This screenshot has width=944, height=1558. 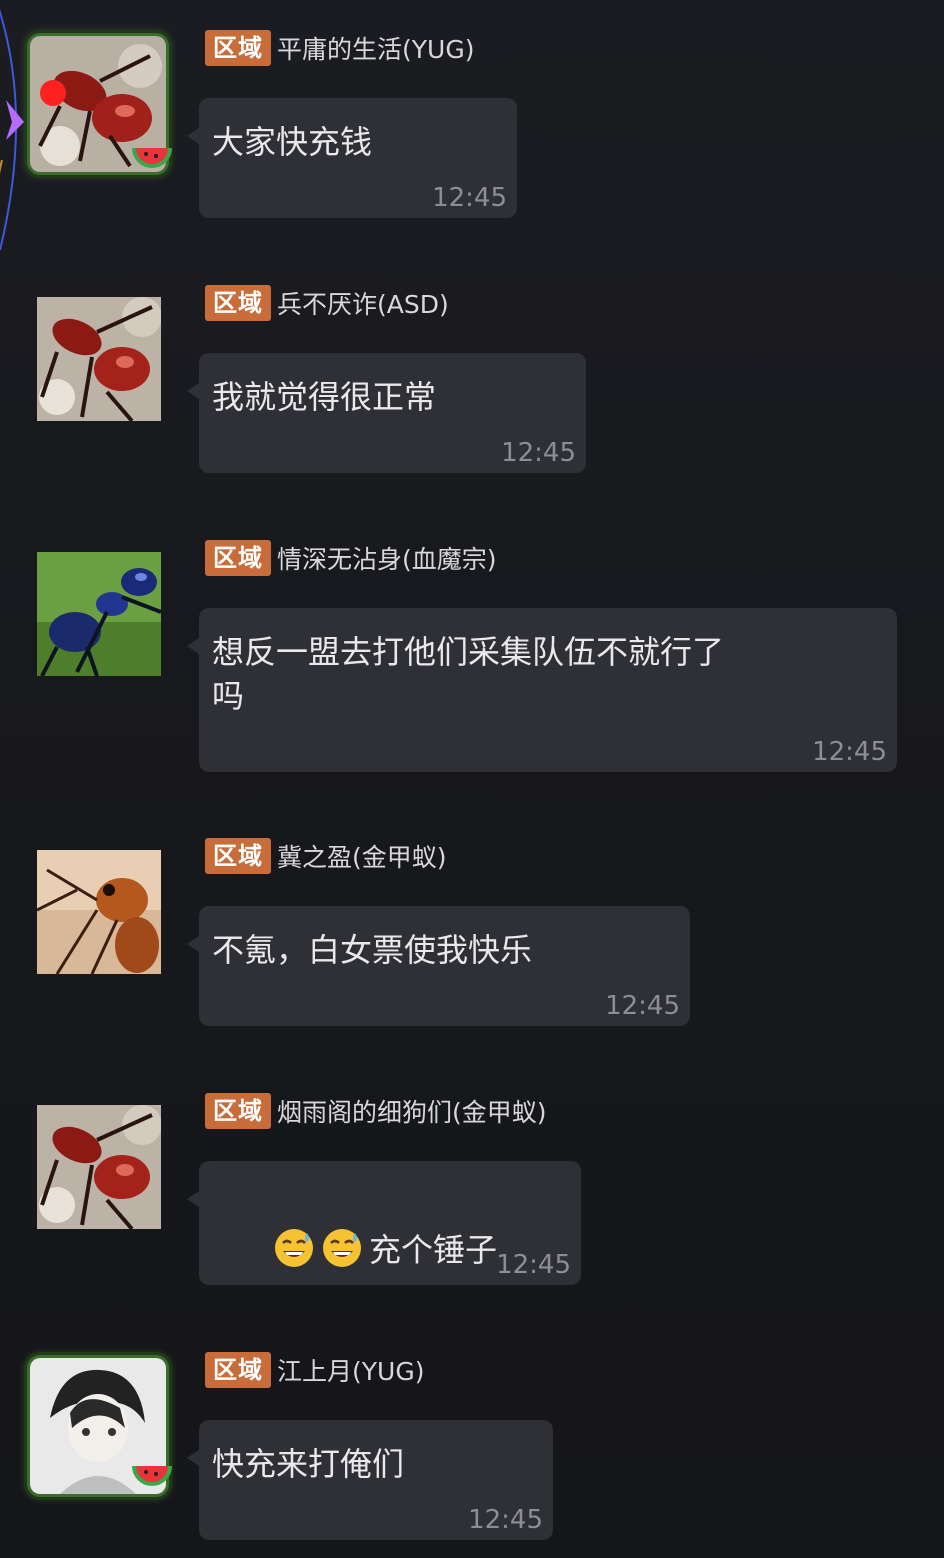 I want to click on orange-ant-avatar-icon, so click(x=99, y=912).